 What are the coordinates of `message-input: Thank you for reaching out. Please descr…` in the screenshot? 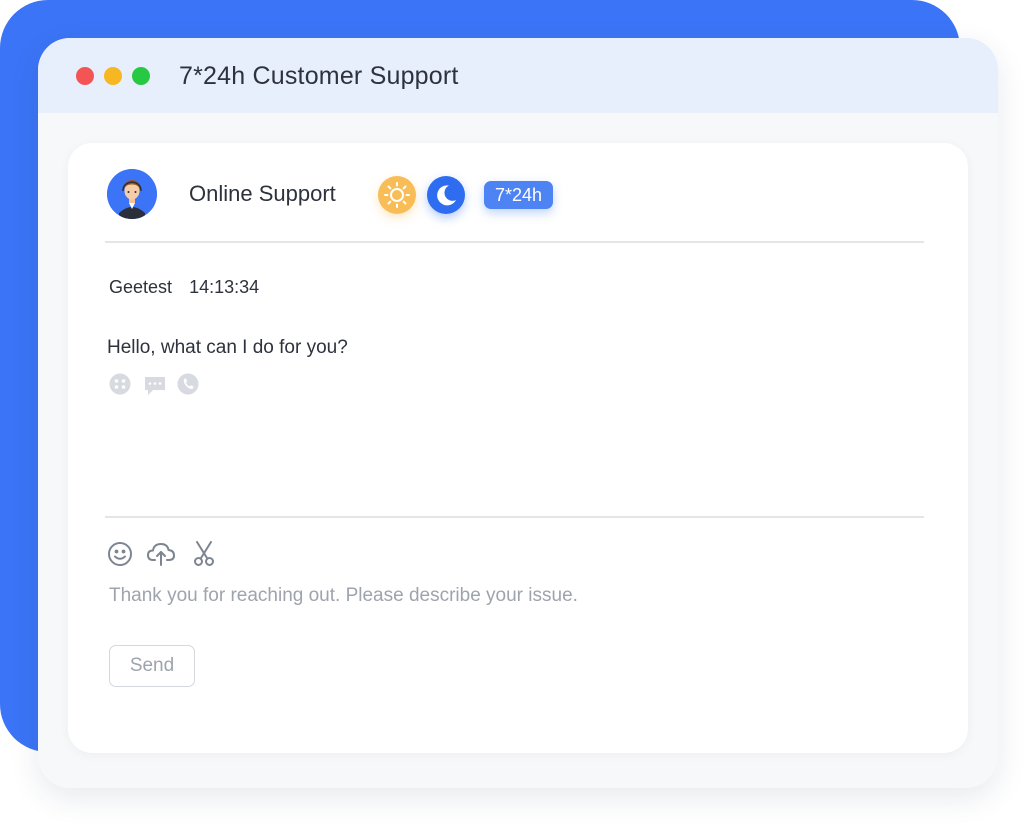 It's located at (343, 596).